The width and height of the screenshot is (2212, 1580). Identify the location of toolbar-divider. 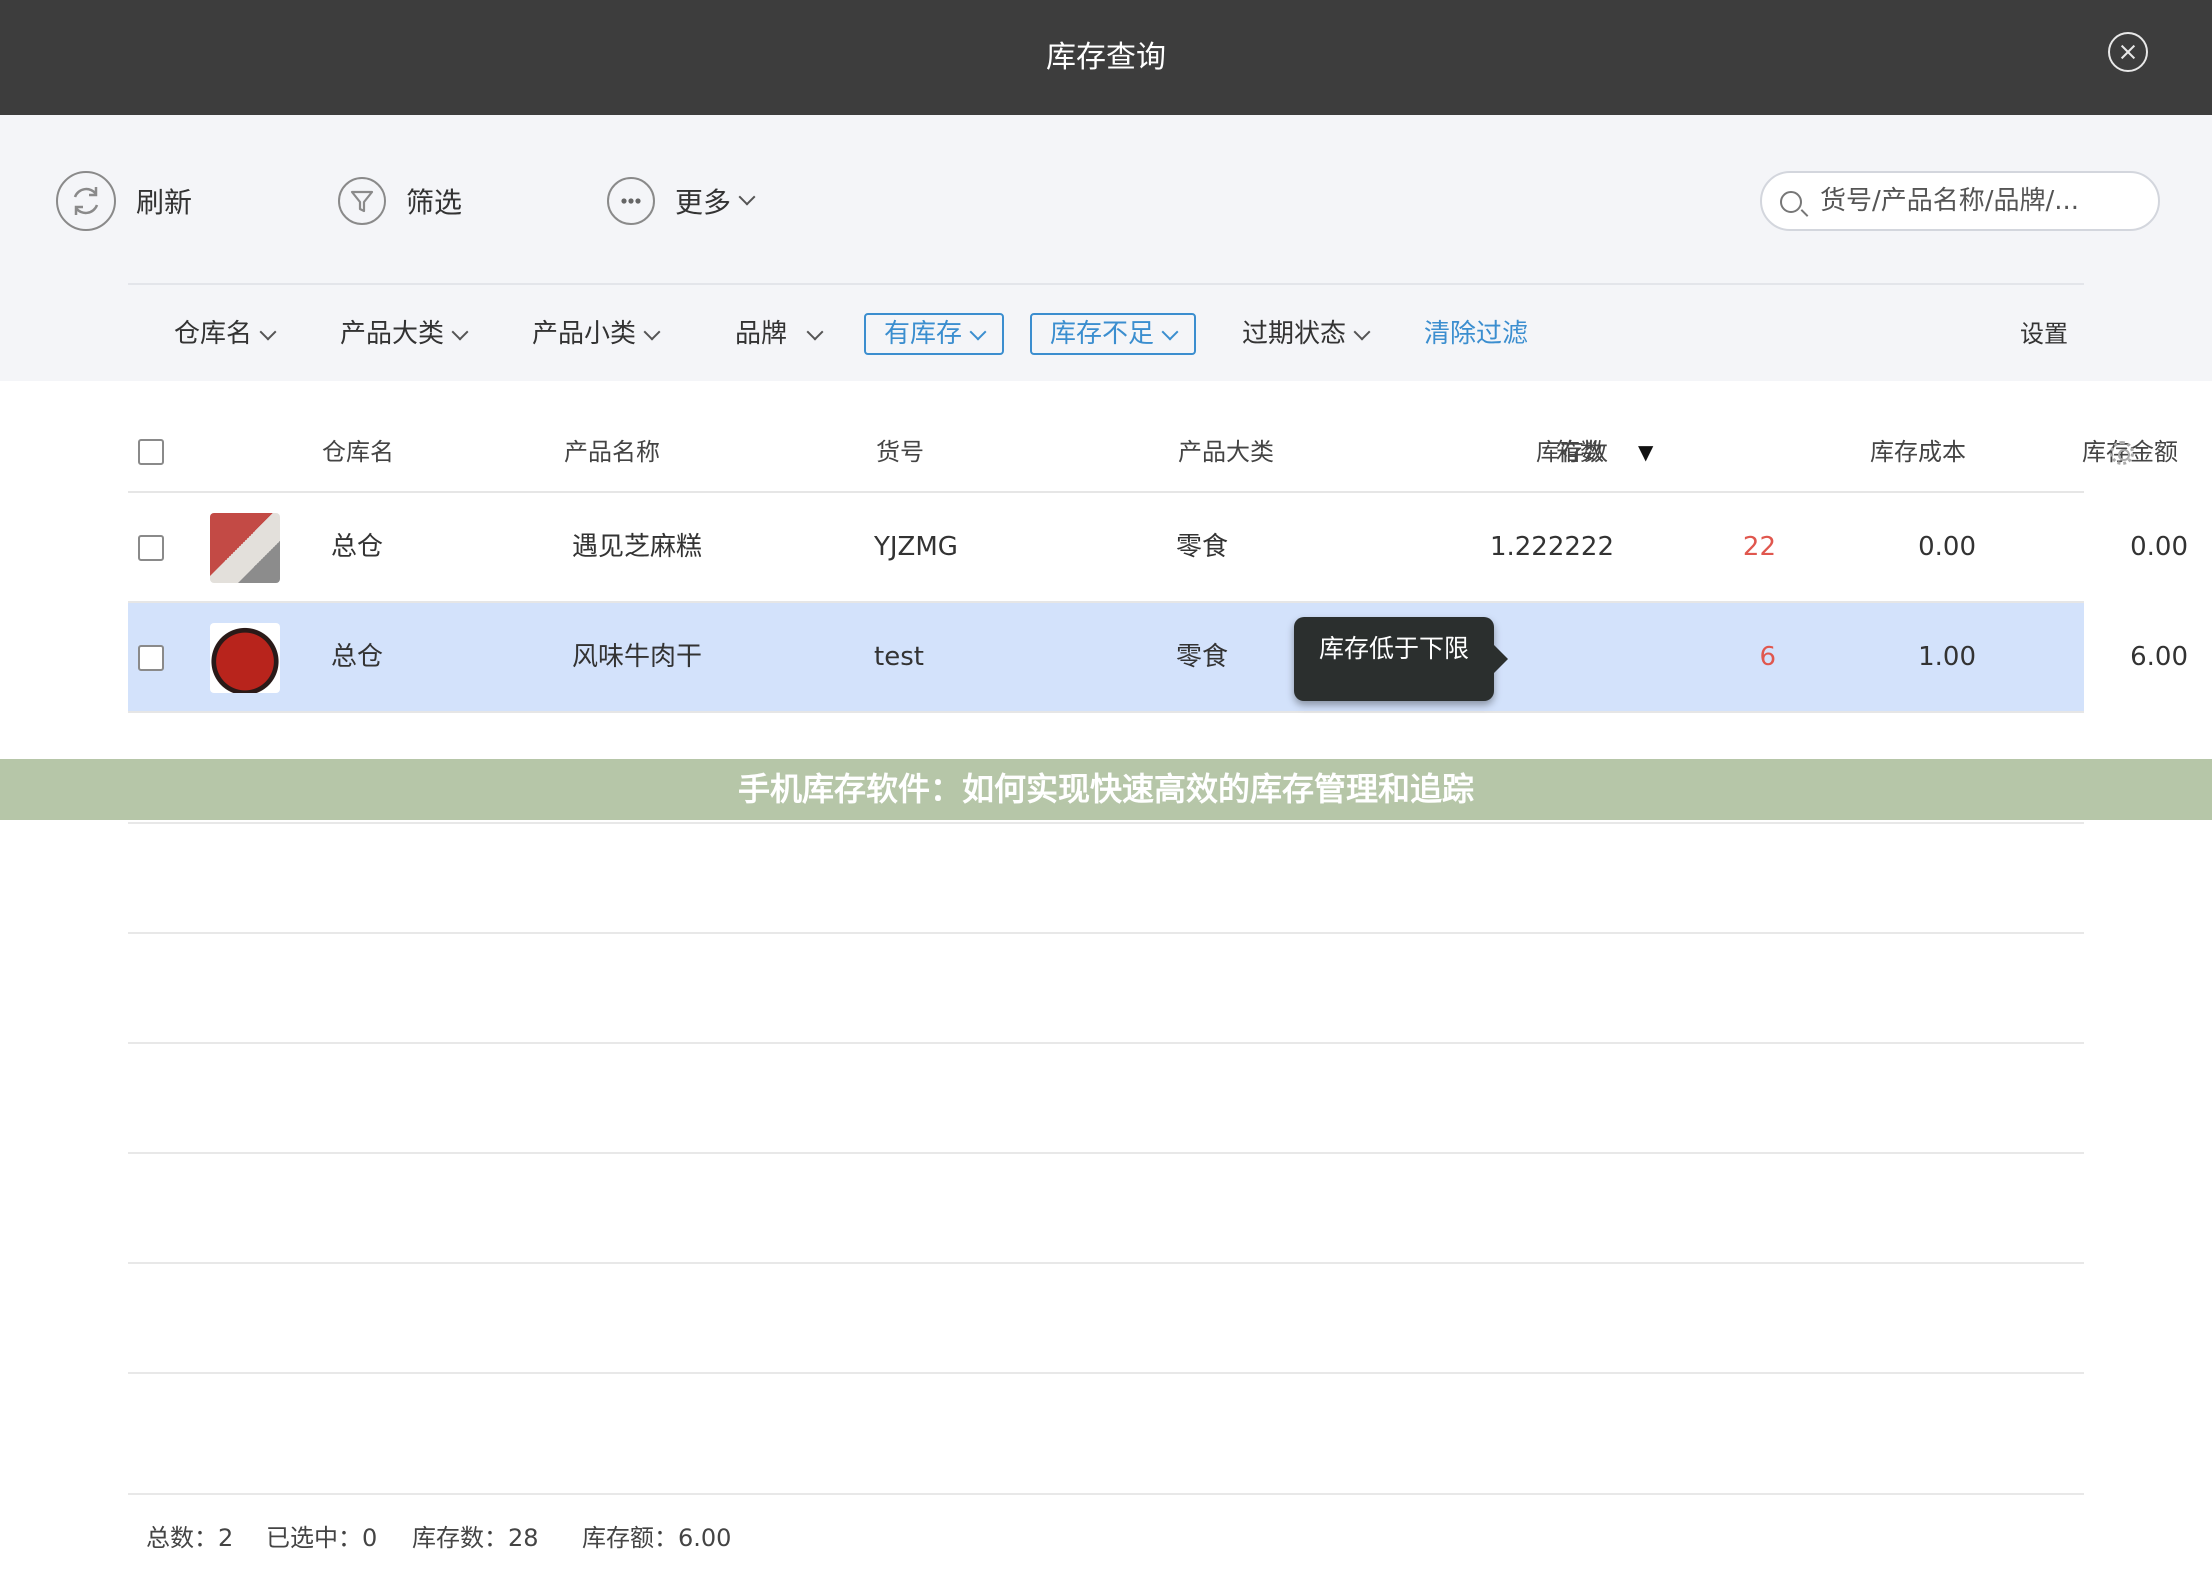
(1106, 284).